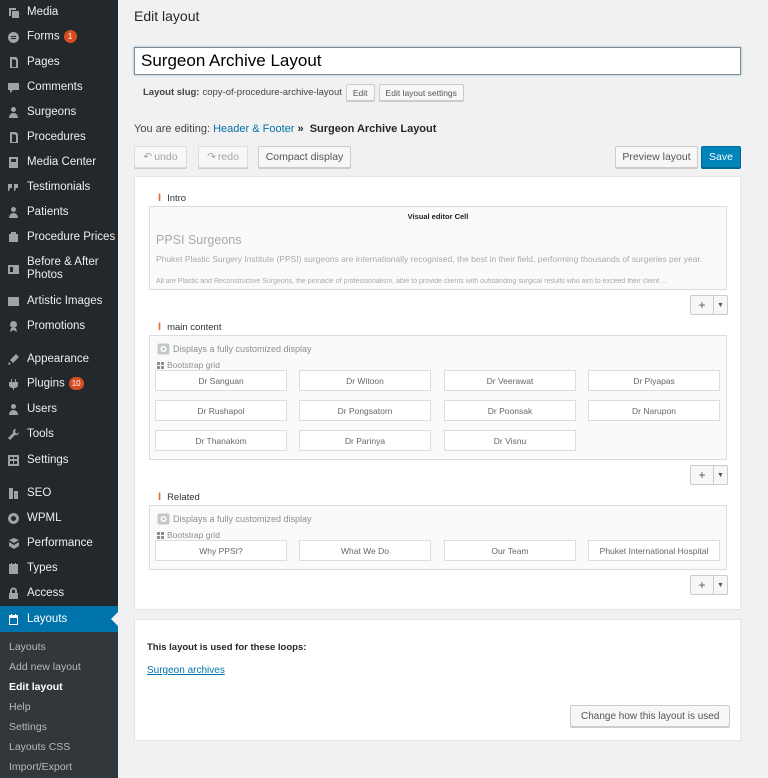 This screenshot has height=778, width=768. What do you see at coordinates (373, 129) in the screenshot?
I see `current-layout-name: Surgeon Archive Layout` at bounding box center [373, 129].